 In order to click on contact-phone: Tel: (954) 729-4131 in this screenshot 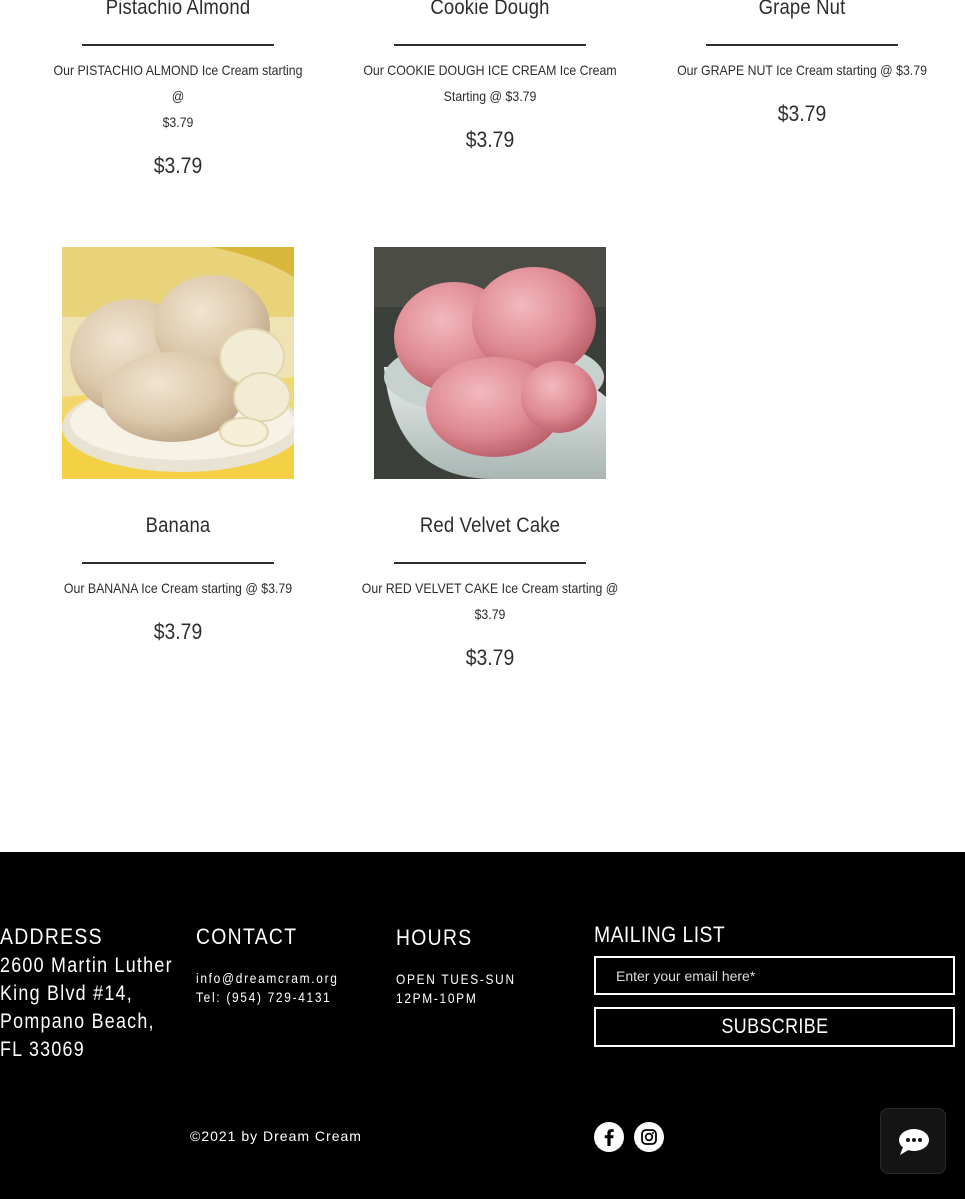, I will do `click(264, 997)`.